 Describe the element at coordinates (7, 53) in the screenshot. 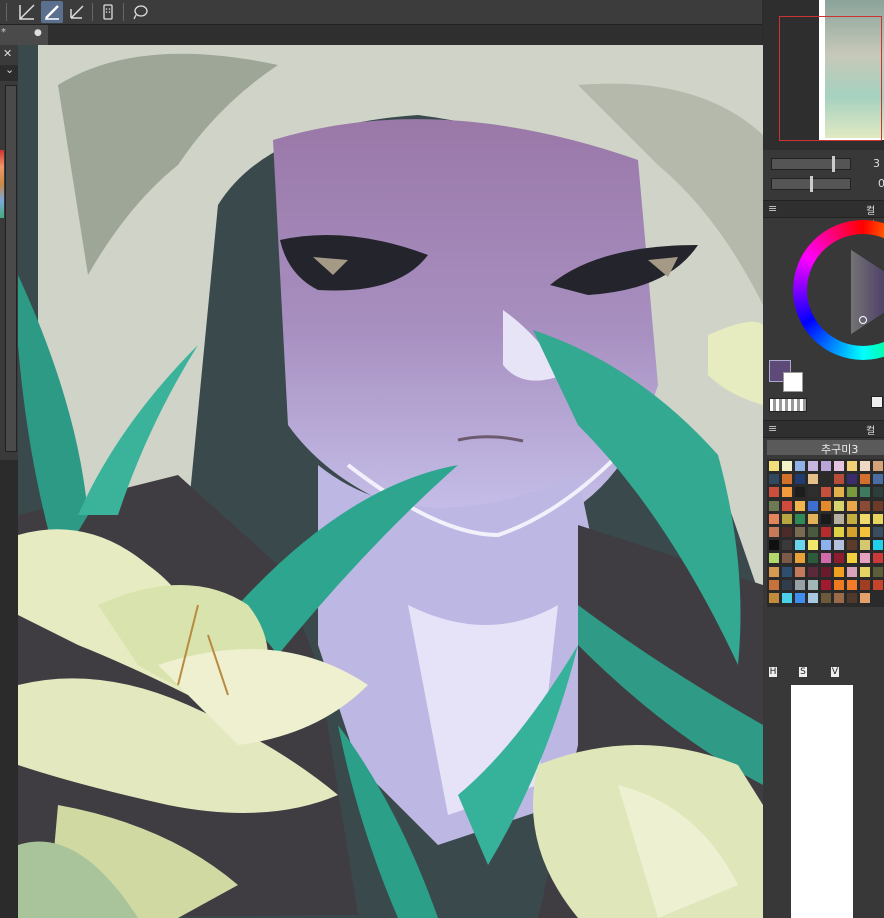

I see `close-icon: ✕` at that location.